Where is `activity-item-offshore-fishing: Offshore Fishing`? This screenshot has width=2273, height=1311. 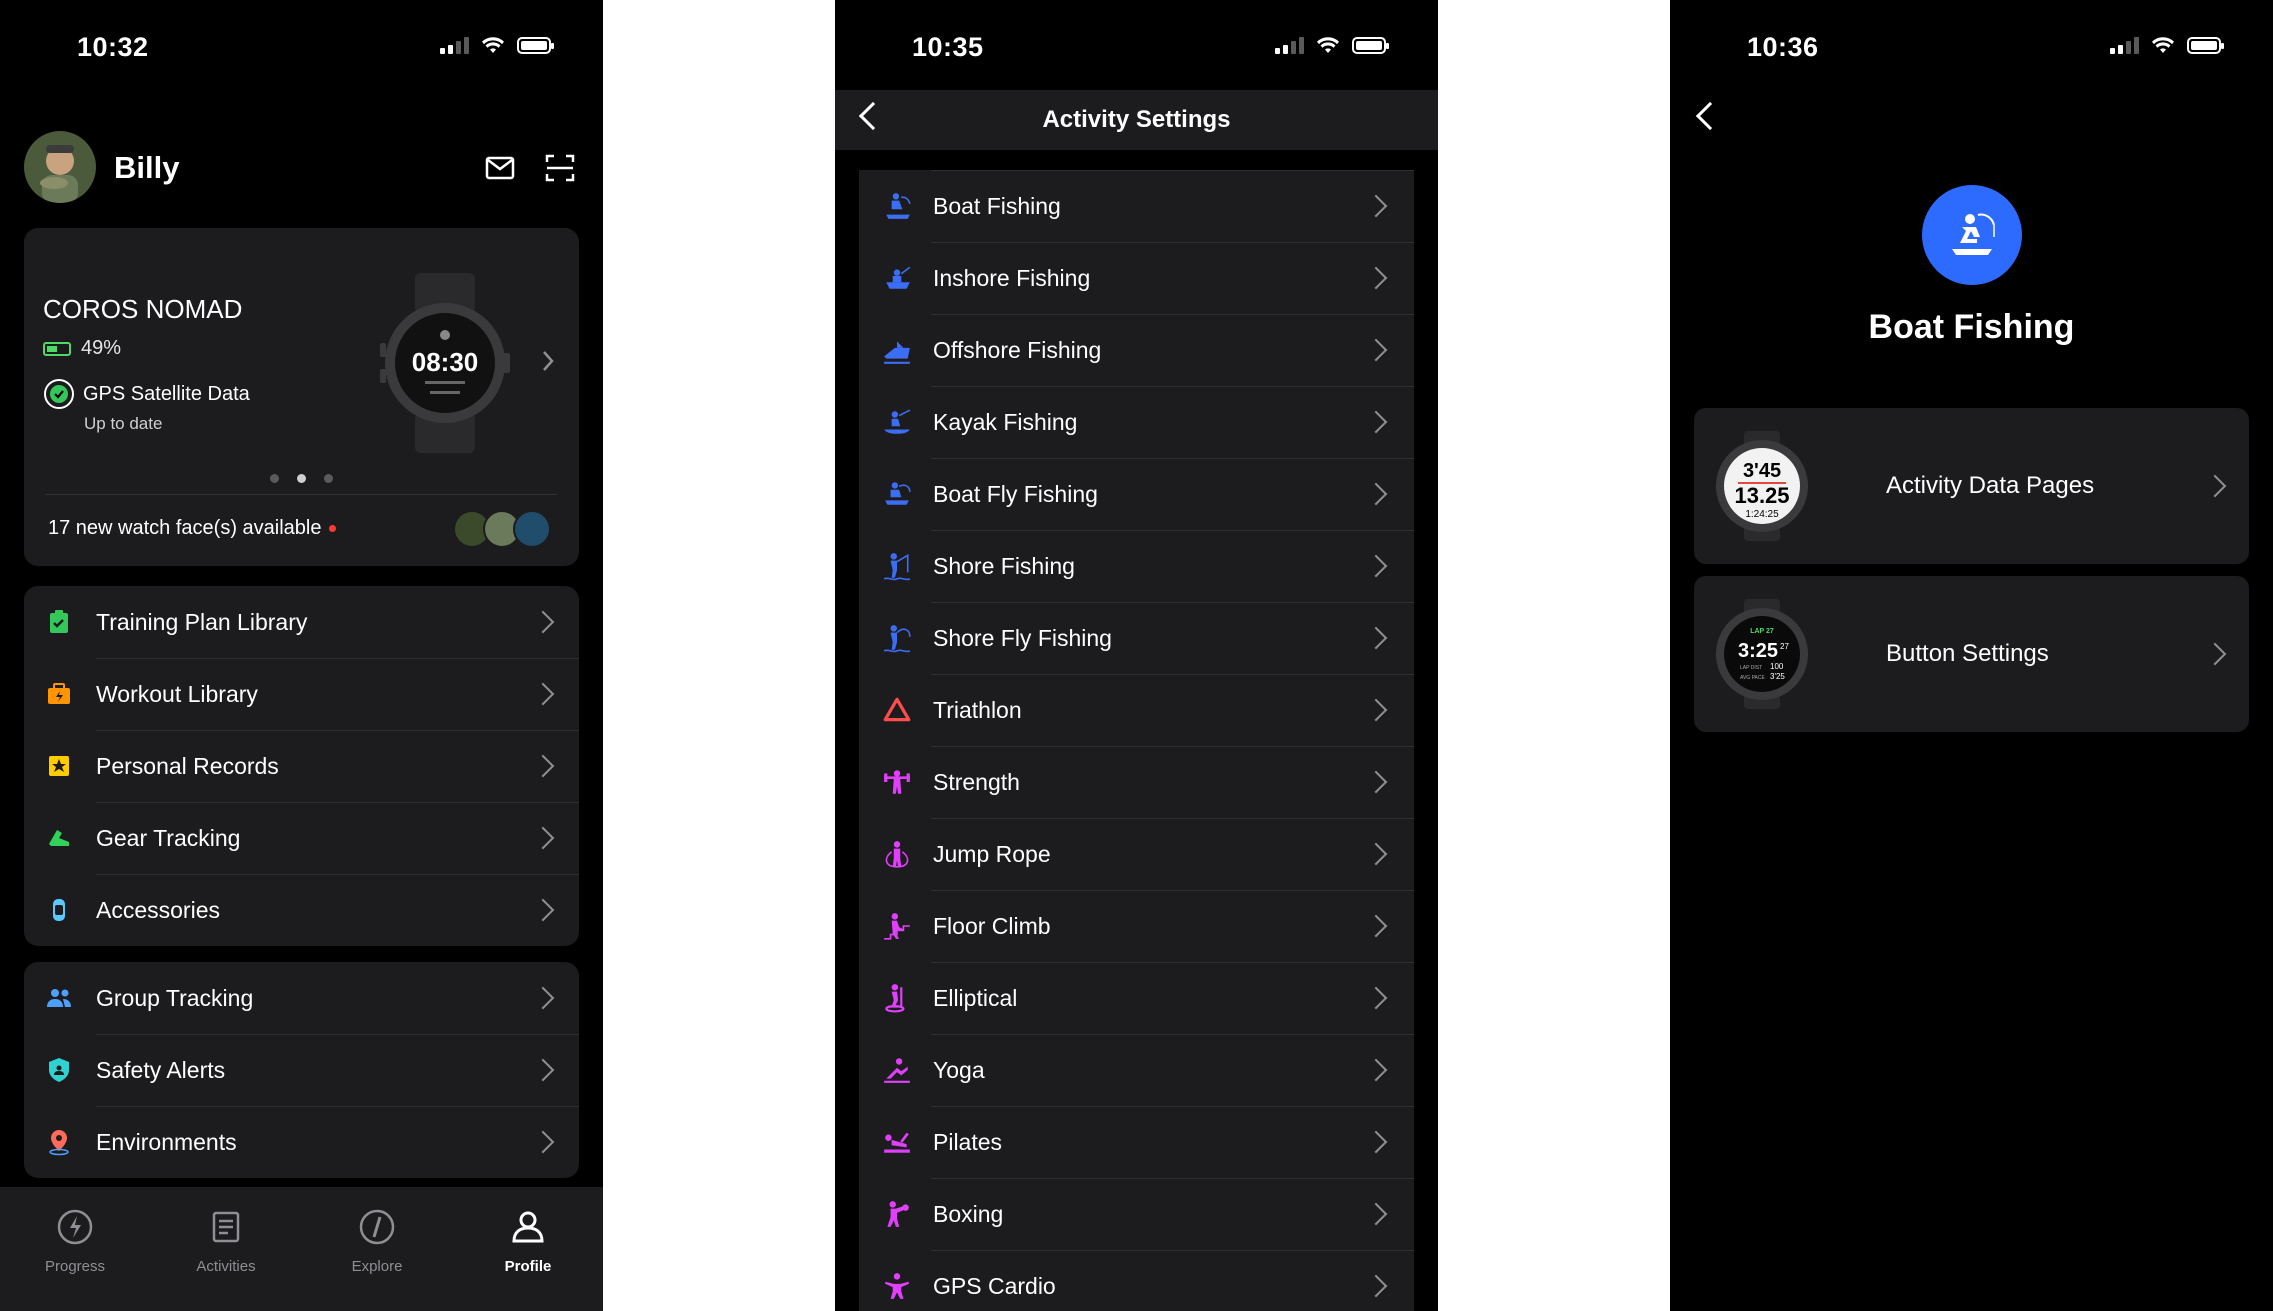
activity-item-offshore-fishing: Offshore Fishing is located at coordinates (1136, 350).